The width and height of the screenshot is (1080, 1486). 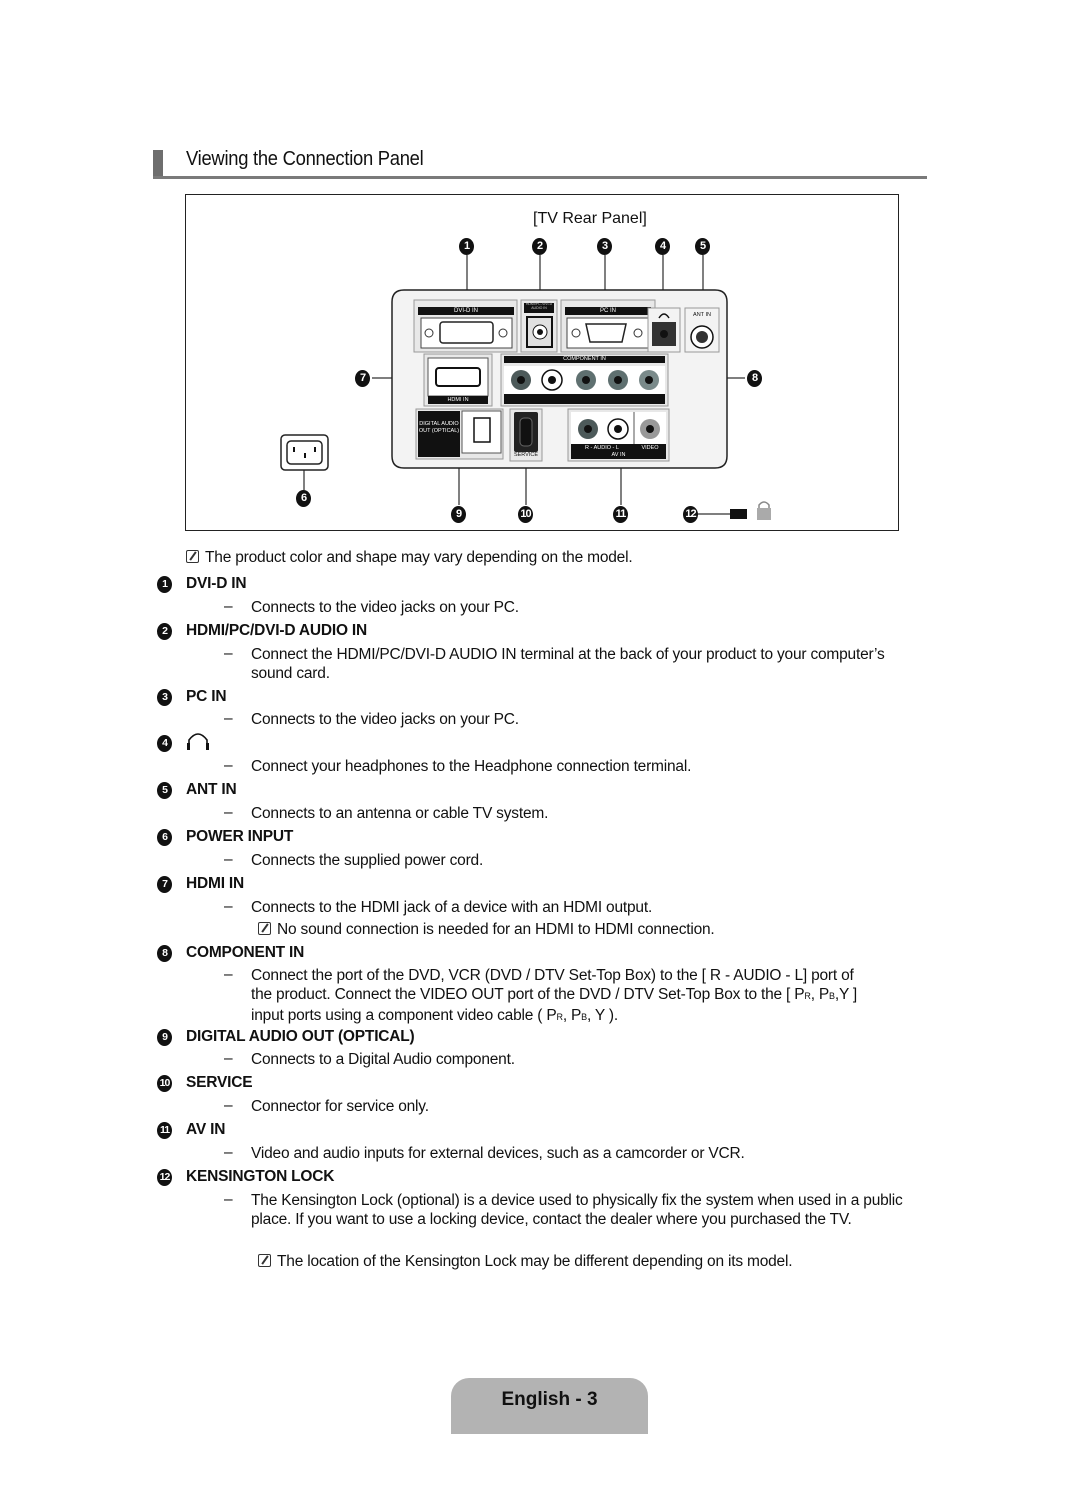 What do you see at coordinates (219, 1082) in the screenshot?
I see `section-title-service: SERVICE` at bounding box center [219, 1082].